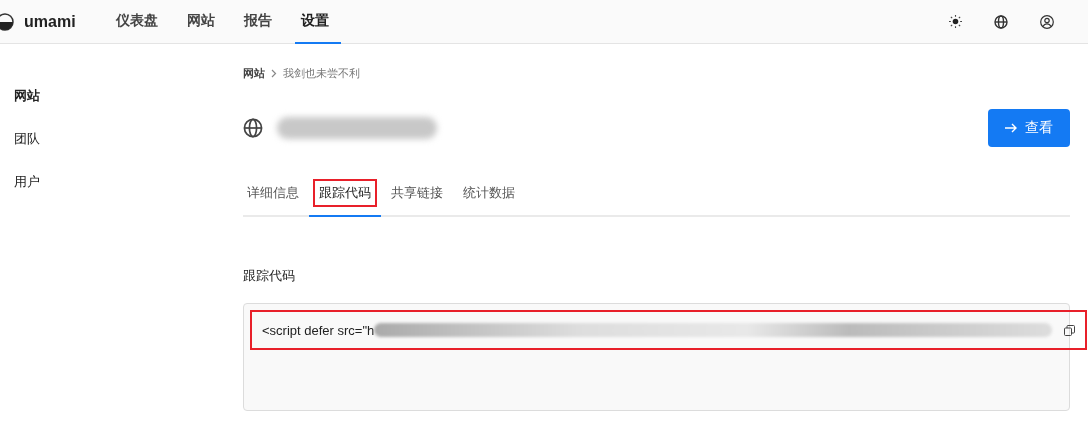 This screenshot has height=423, width=1088. Describe the element at coordinates (1047, 21) in the screenshot. I see `user-icon` at that location.